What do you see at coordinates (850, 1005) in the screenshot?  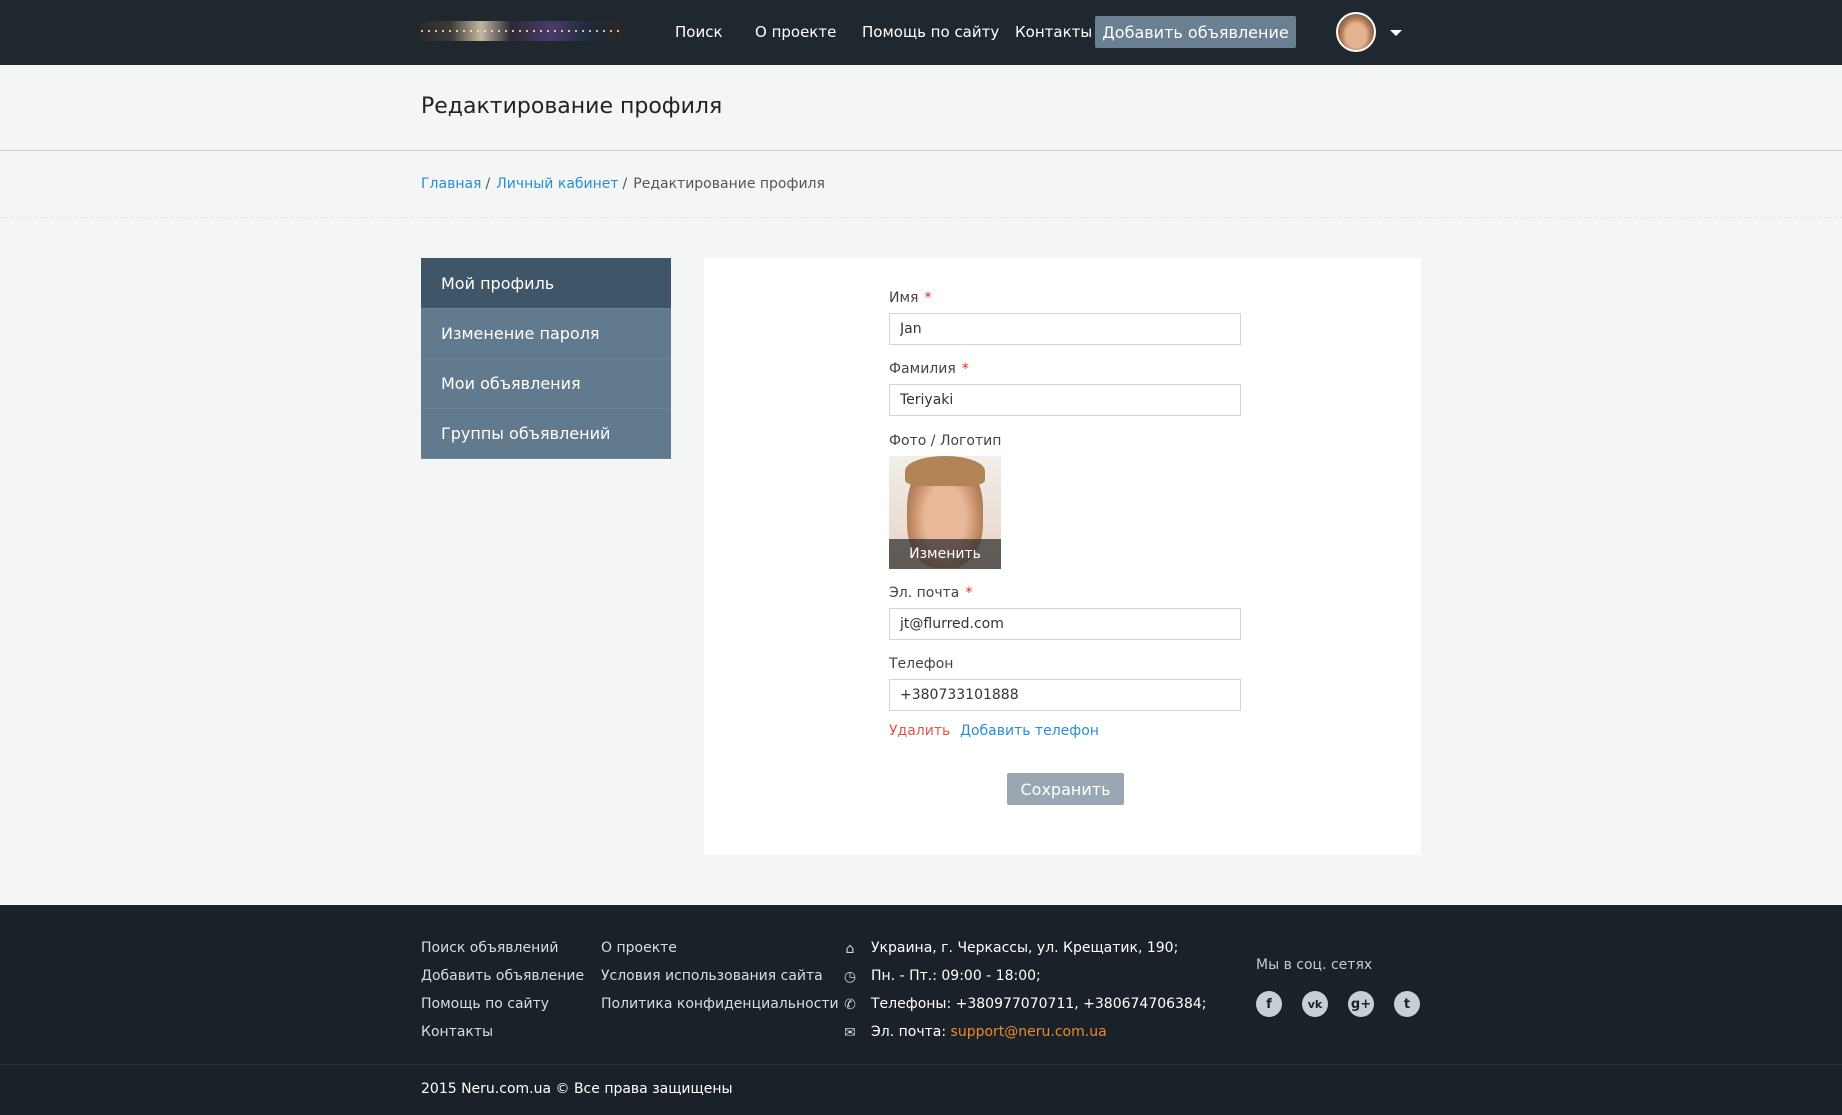 I see `phone-icon: ✆` at bounding box center [850, 1005].